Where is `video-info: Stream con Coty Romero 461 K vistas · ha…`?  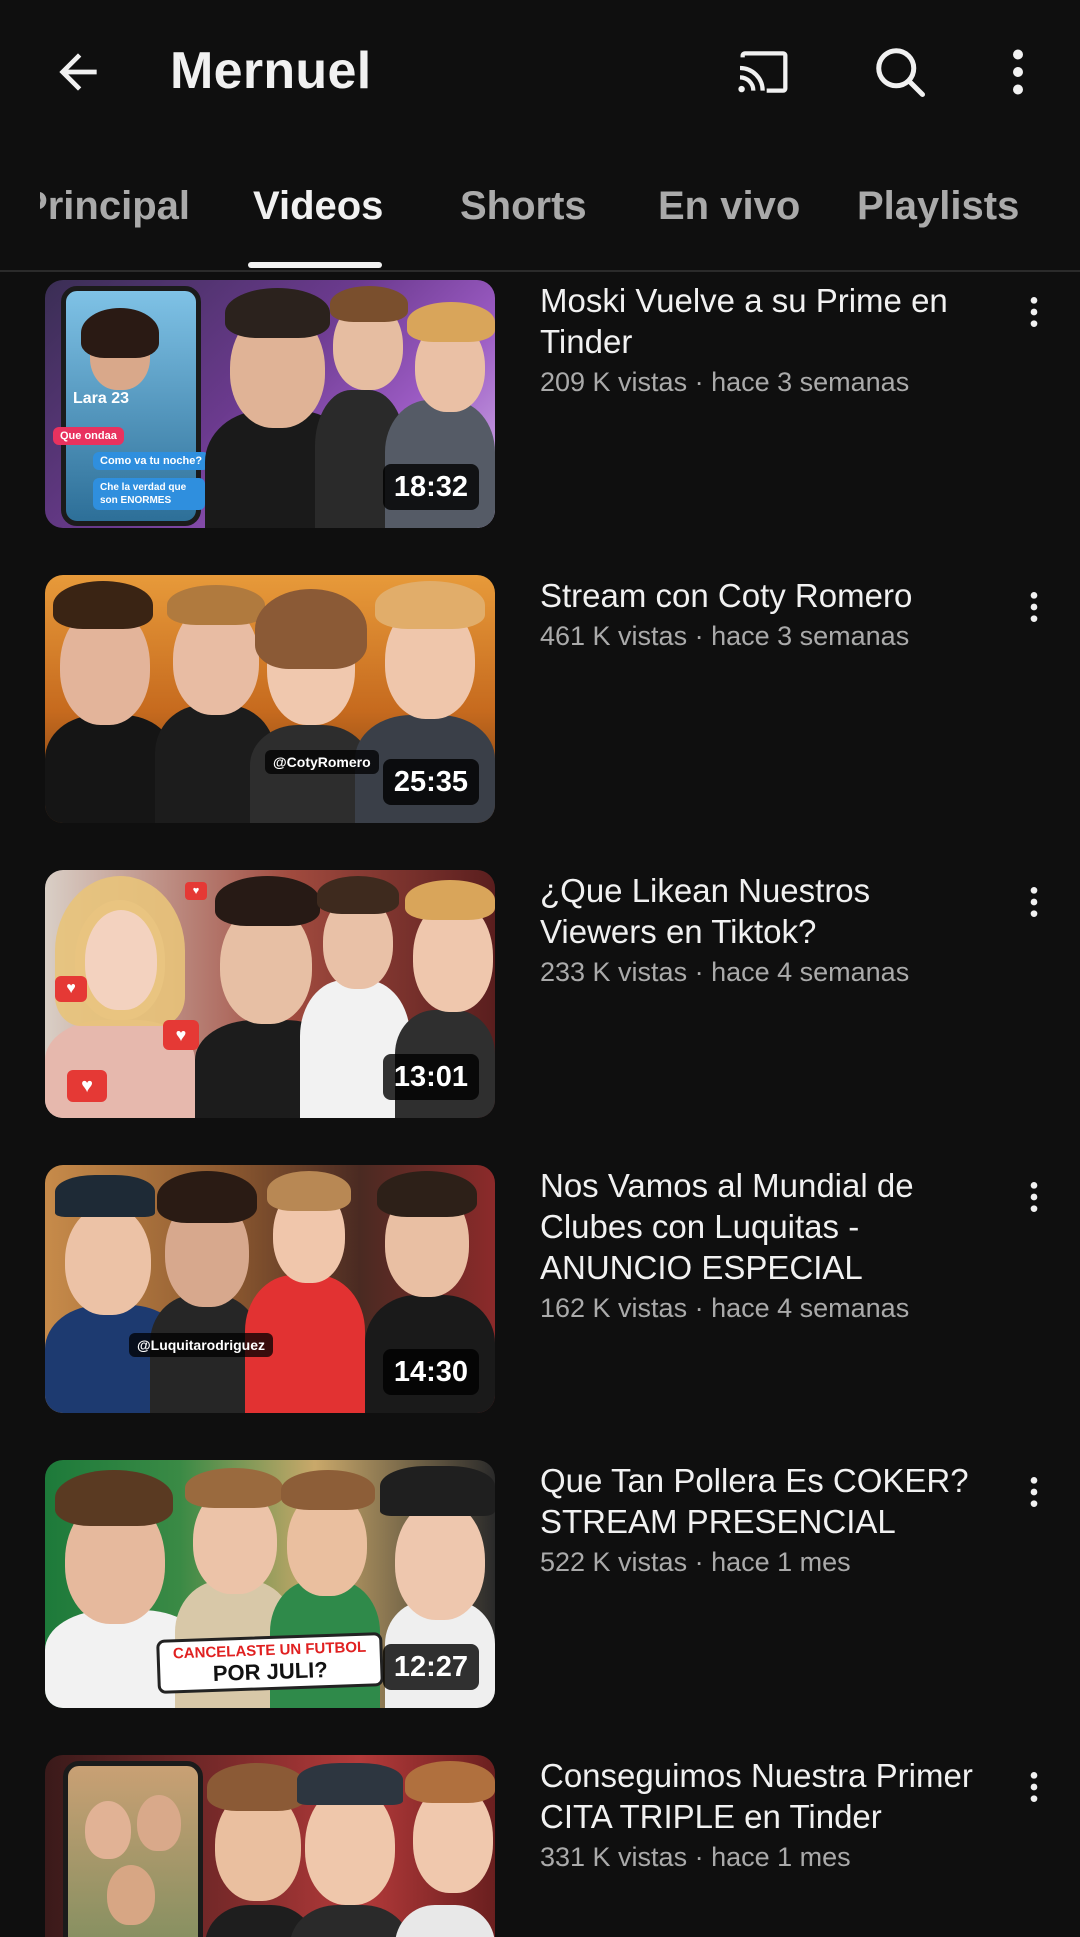 video-info: Stream con Coty Romero 461 K vistas · ha… is located at coordinates (760, 614).